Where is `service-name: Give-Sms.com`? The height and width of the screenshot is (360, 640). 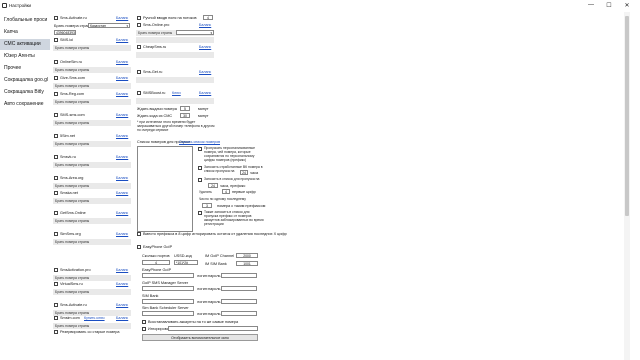 service-name: Give-Sms.com is located at coordinates (72, 78).